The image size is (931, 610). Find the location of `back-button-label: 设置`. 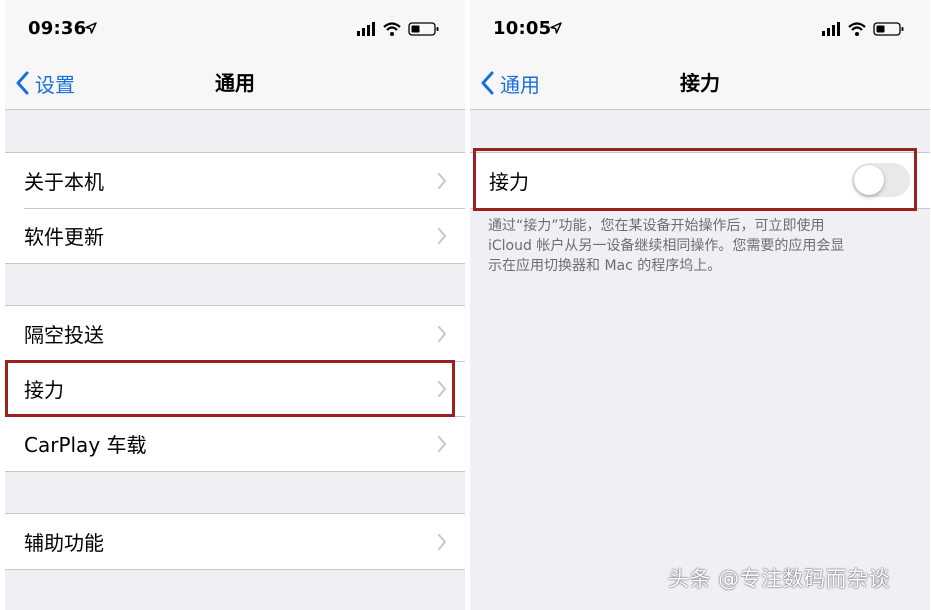

back-button-label: 设置 is located at coordinates (55, 84).